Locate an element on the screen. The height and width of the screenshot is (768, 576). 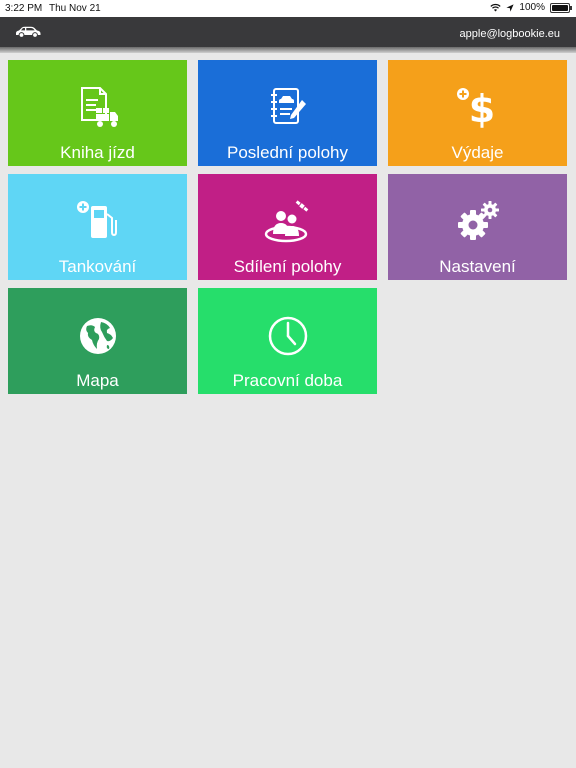
status-bar: 3:22 PM Thu Nov 21 100% is located at coordinates (288, 8).